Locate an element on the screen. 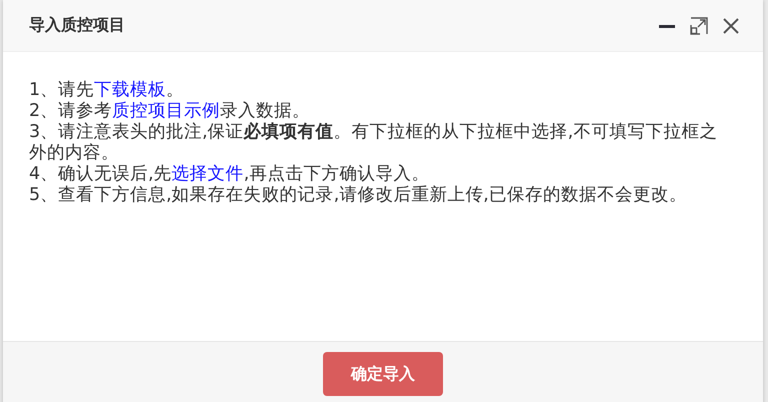  link: 下载模板 is located at coordinates (130, 90).